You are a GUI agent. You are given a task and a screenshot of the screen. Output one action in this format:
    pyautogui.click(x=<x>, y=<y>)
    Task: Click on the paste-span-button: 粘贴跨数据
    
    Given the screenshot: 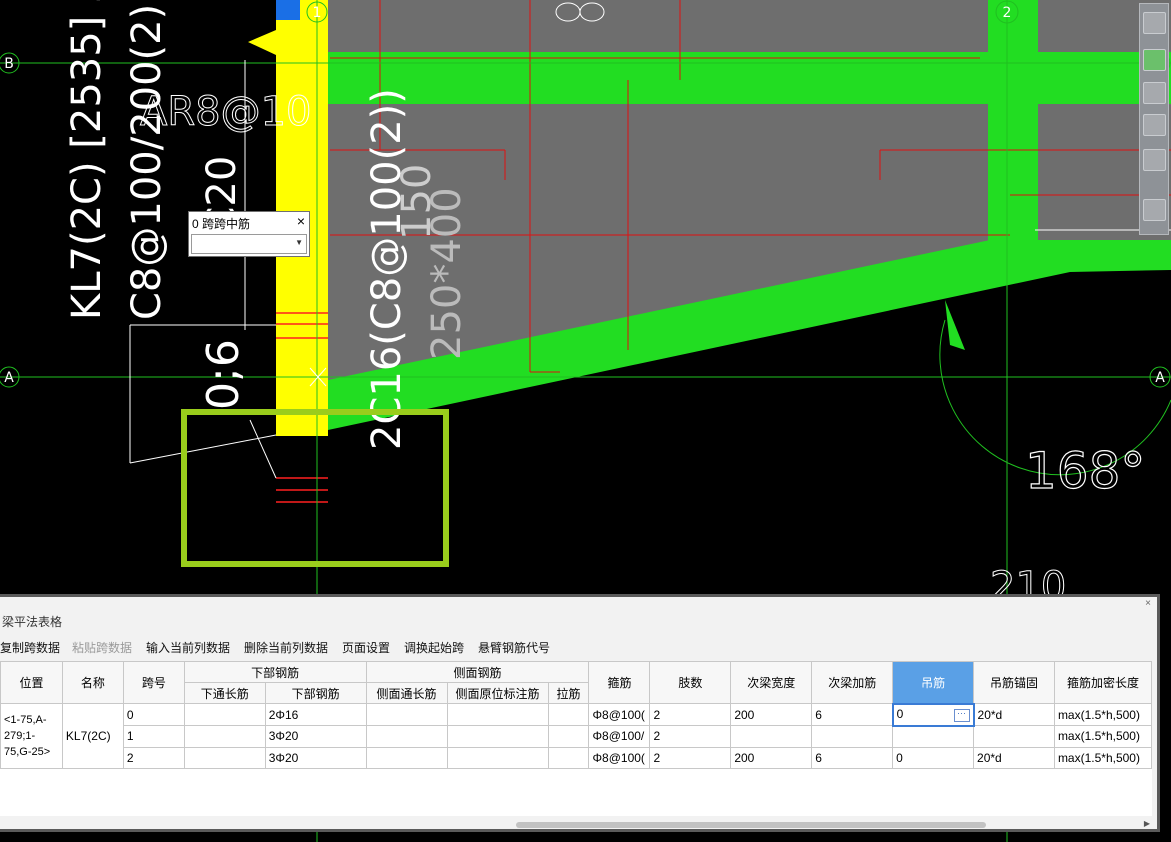 What is the action you would take?
    pyautogui.click(x=102, y=647)
    